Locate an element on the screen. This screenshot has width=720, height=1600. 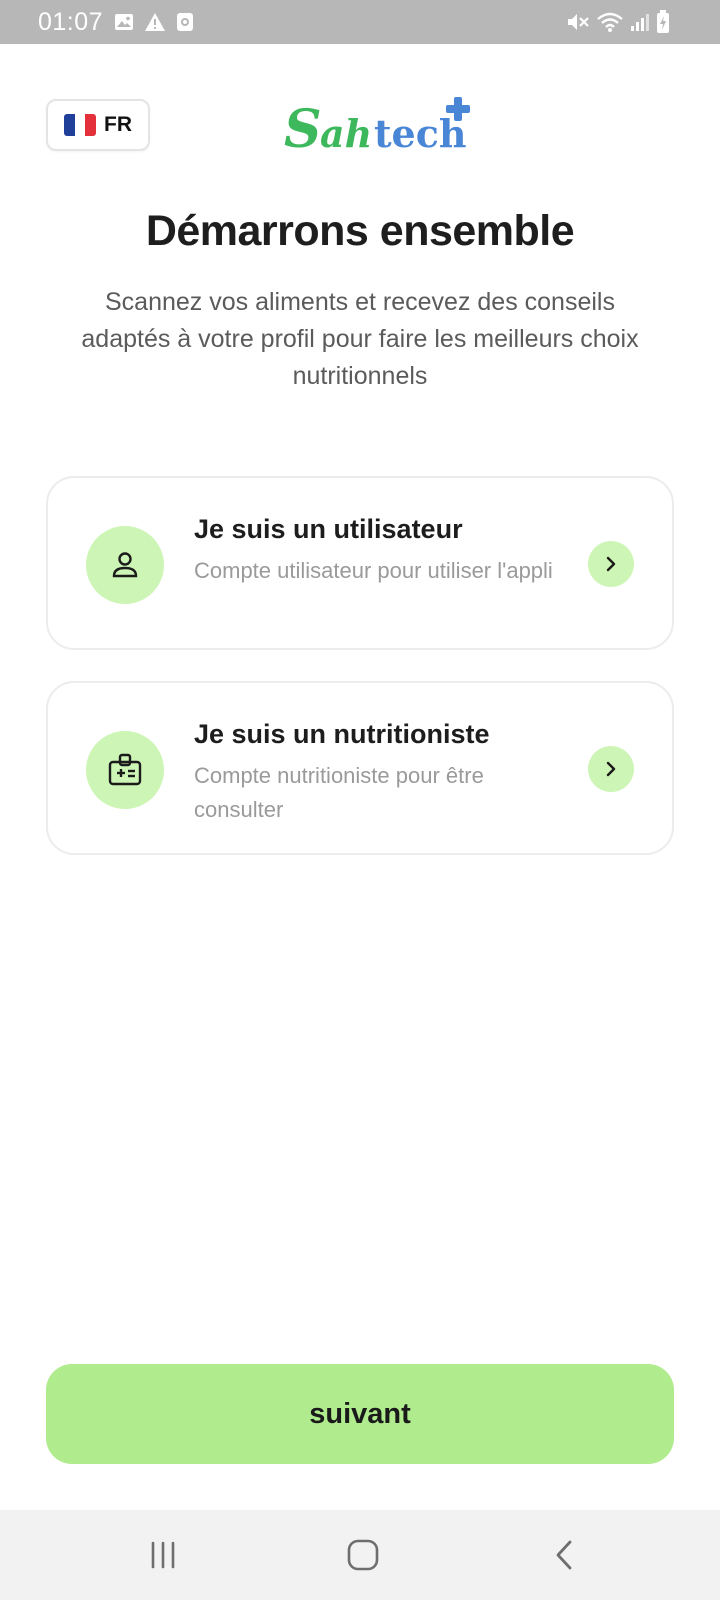
status-bar: 01:07 is located at coordinates (360, 22).